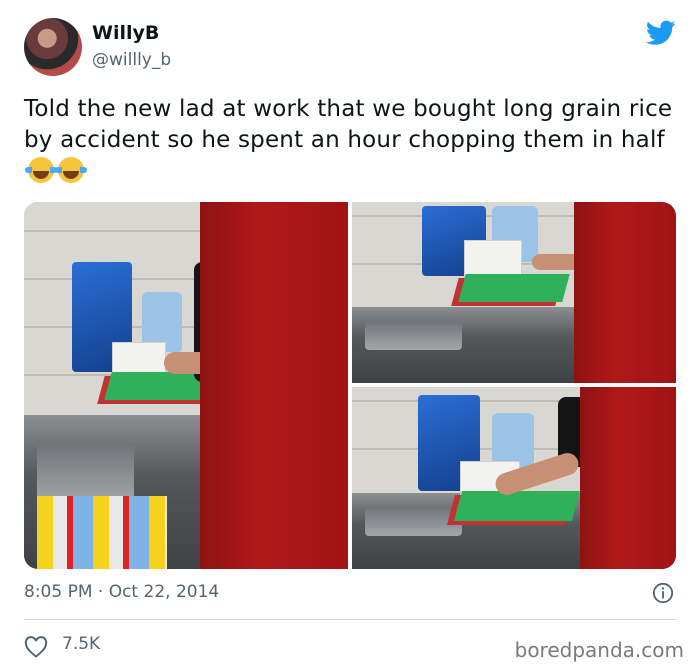 This screenshot has width=700, height=672. Describe the element at coordinates (661, 33) in the screenshot. I see `twitter-bird-icon` at that location.